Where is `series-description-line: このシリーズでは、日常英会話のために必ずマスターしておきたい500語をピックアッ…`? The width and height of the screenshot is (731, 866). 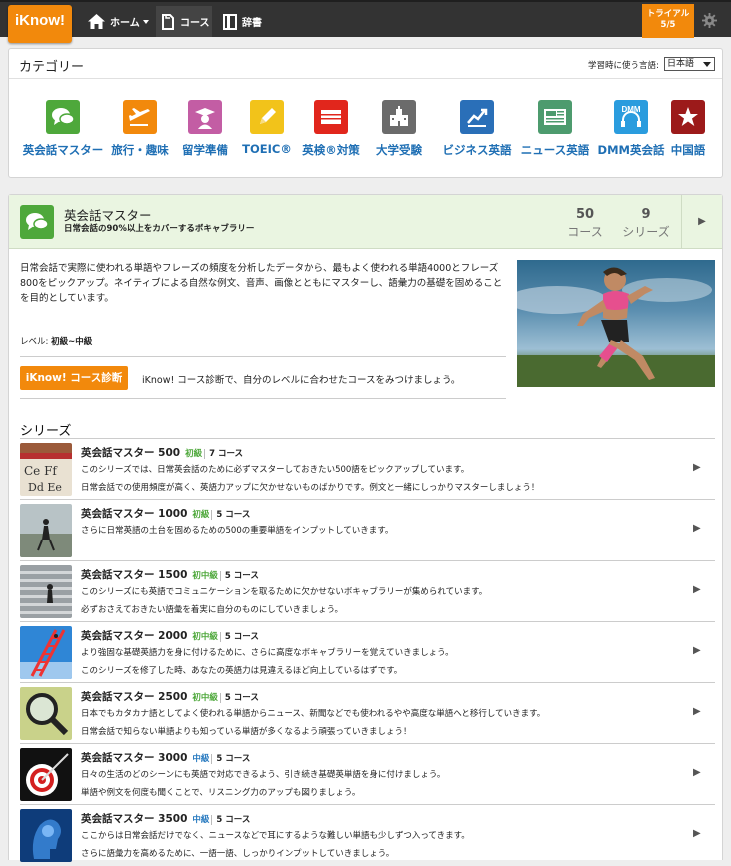 series-description-line: このシリーズでは、日常英会話のために必ずマスターしておきたい500語をピックアッ… is located at coordinates (275, 470).